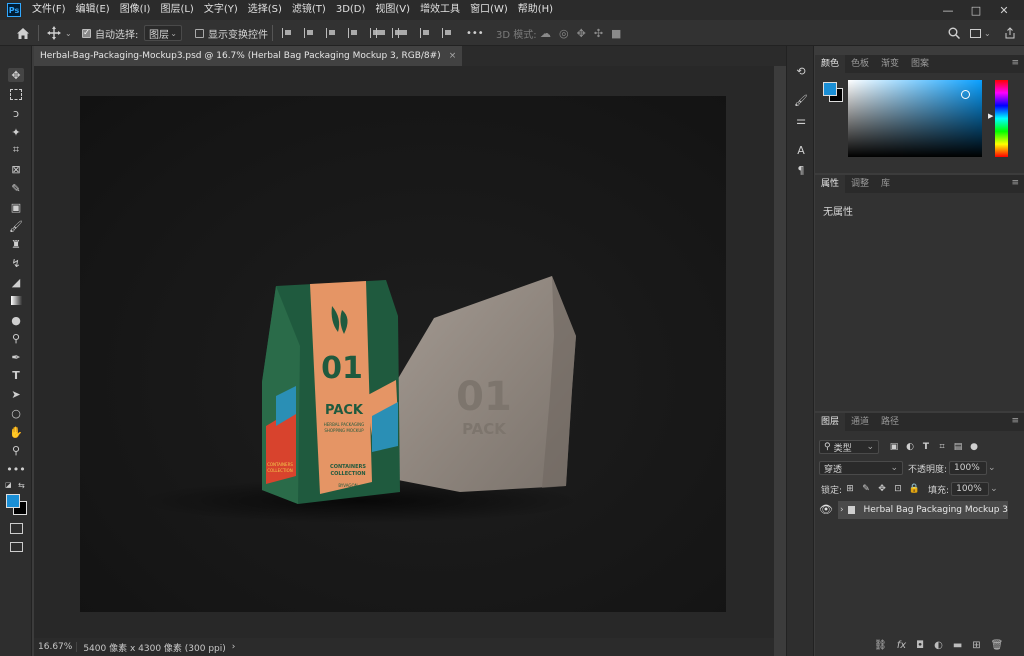  Describe the element at coordinates (923, 510) in the screenshot. I see `layer-row: › Herbal Bag Packaging Mockup 3` at that location.